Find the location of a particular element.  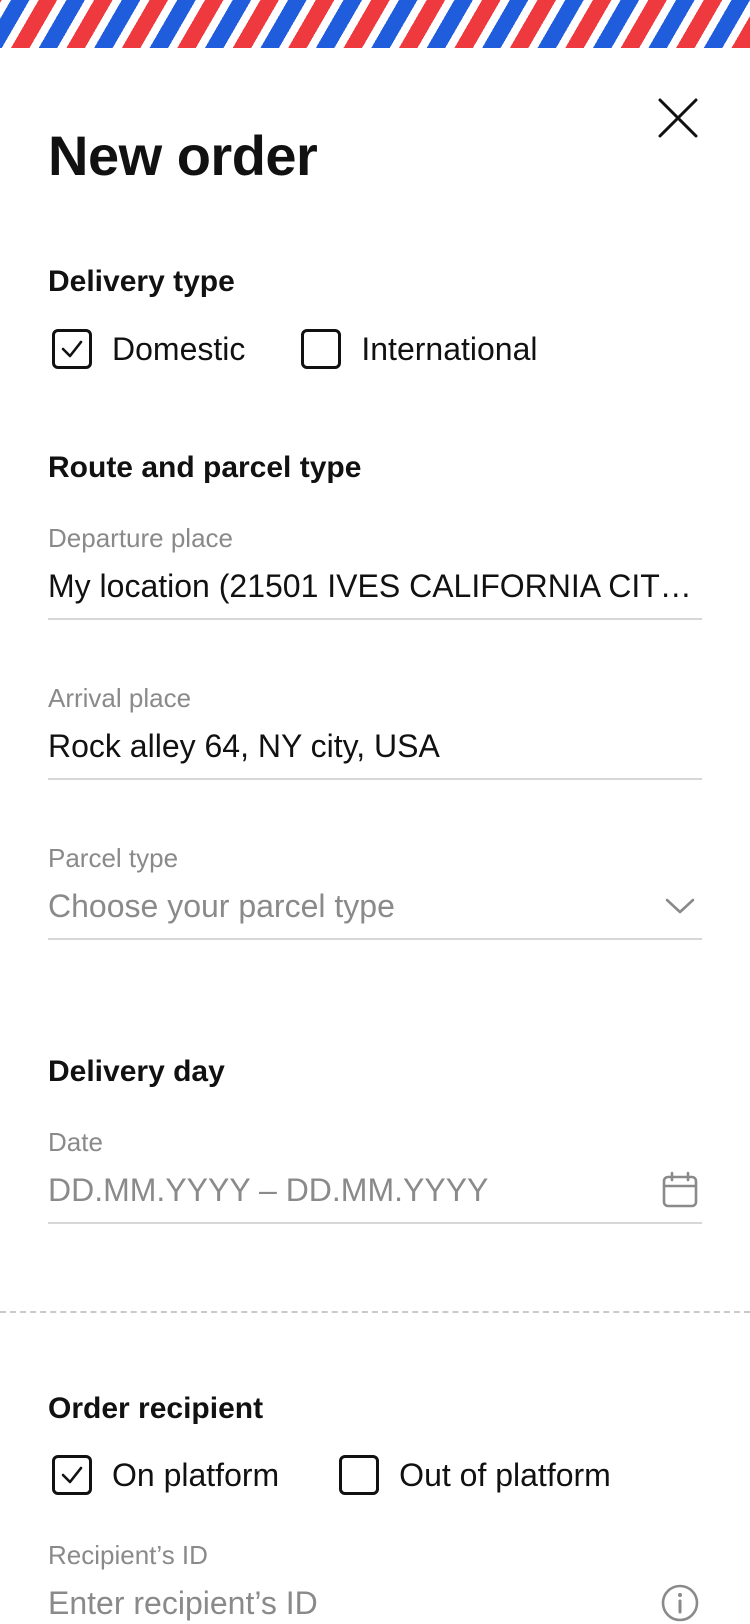

date-label: Date is located at coordinates (75, 1142).